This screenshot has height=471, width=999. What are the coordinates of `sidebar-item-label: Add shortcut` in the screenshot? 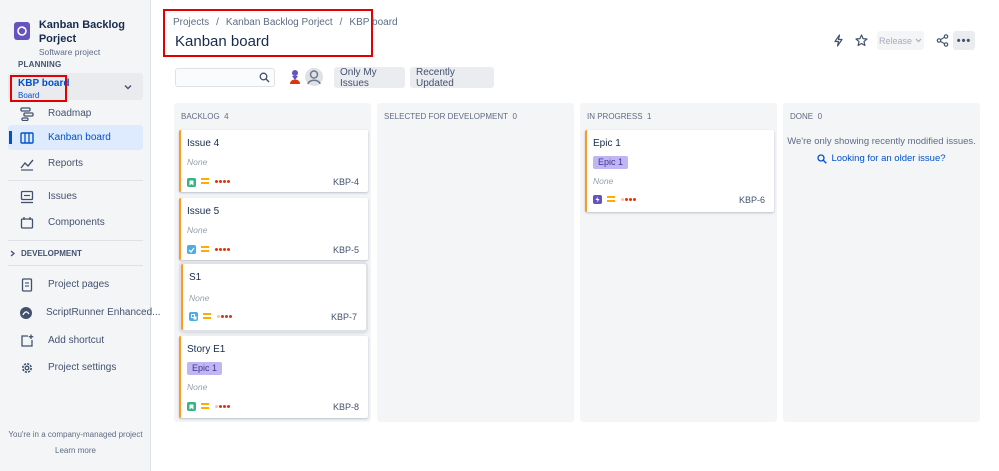 It's located at (76, 340).